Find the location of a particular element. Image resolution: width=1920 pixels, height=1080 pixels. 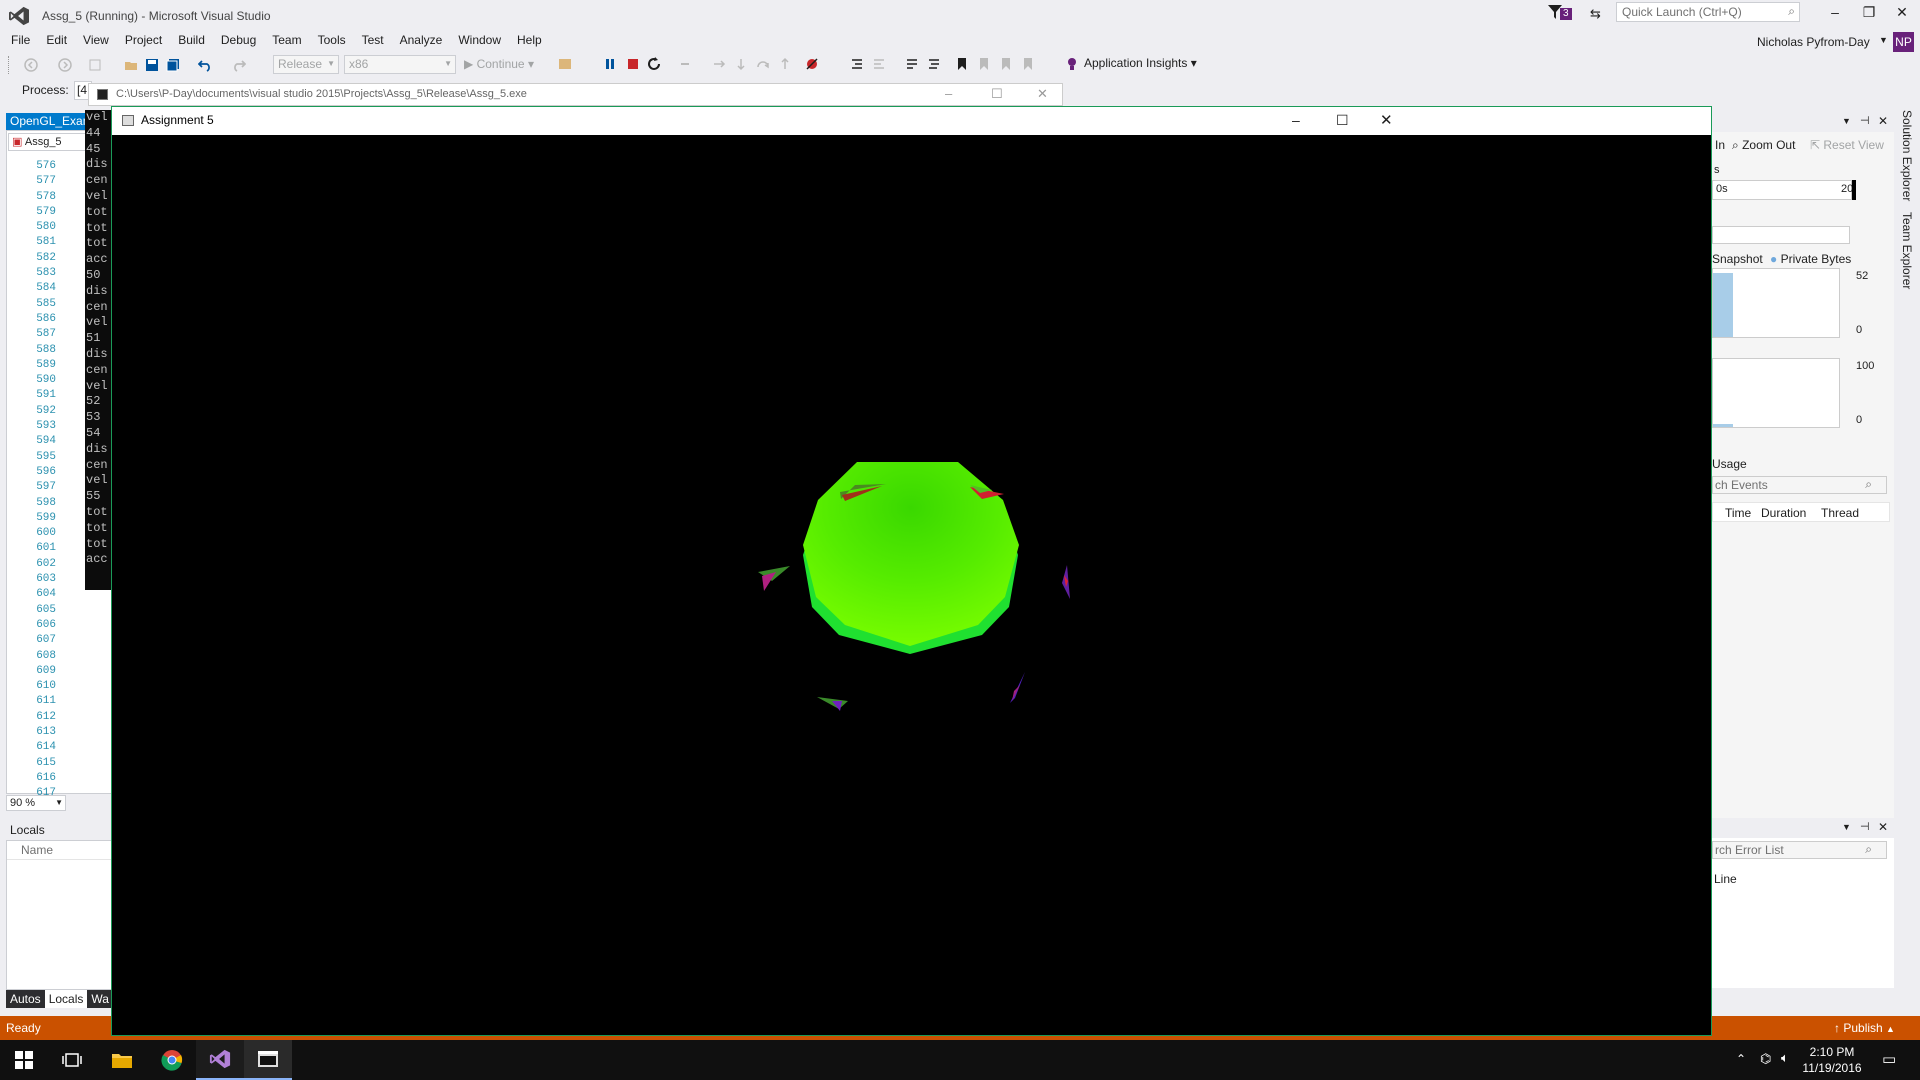

back-icon is located at coordinates (31, 65).